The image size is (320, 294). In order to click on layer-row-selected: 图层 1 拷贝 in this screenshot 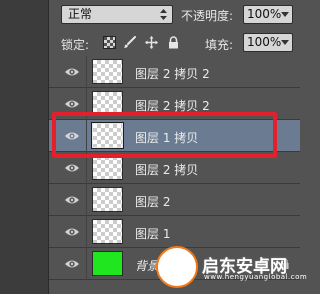, I will do `click(174, 136)`.